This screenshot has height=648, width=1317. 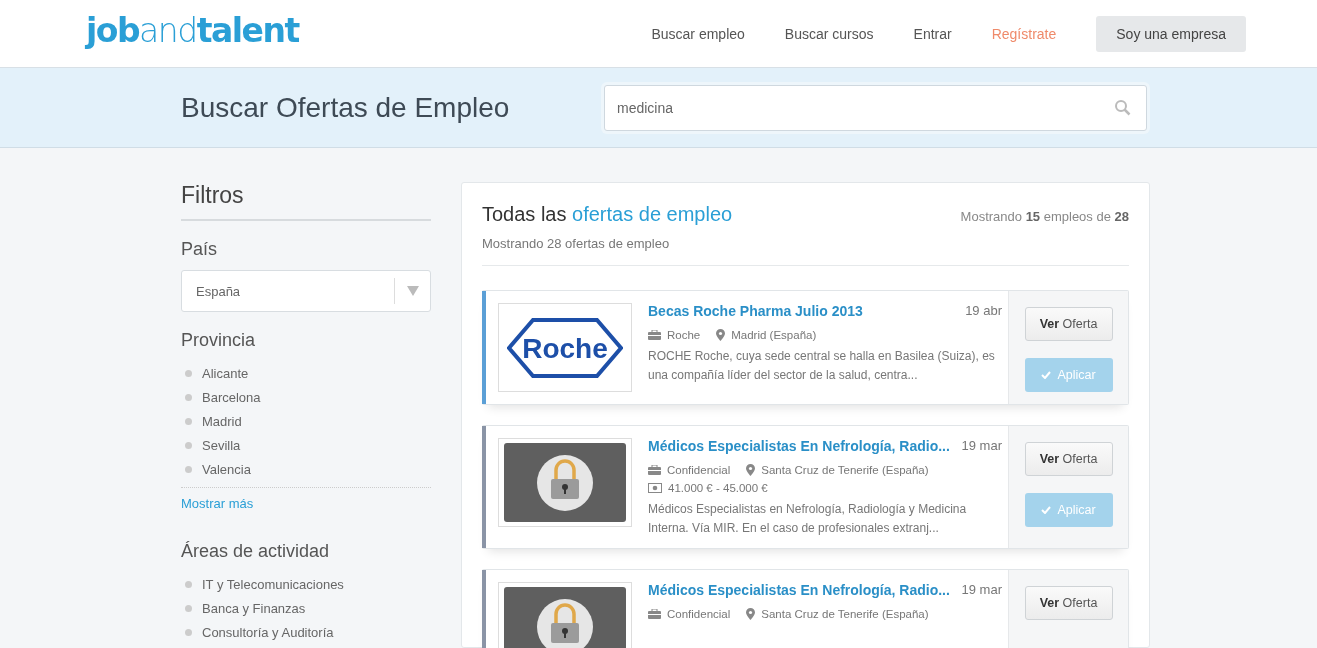 What do you see at coordinates (655, 488) in the screenshot?
I see `banknote-icon` at bounding box center [655, 488].